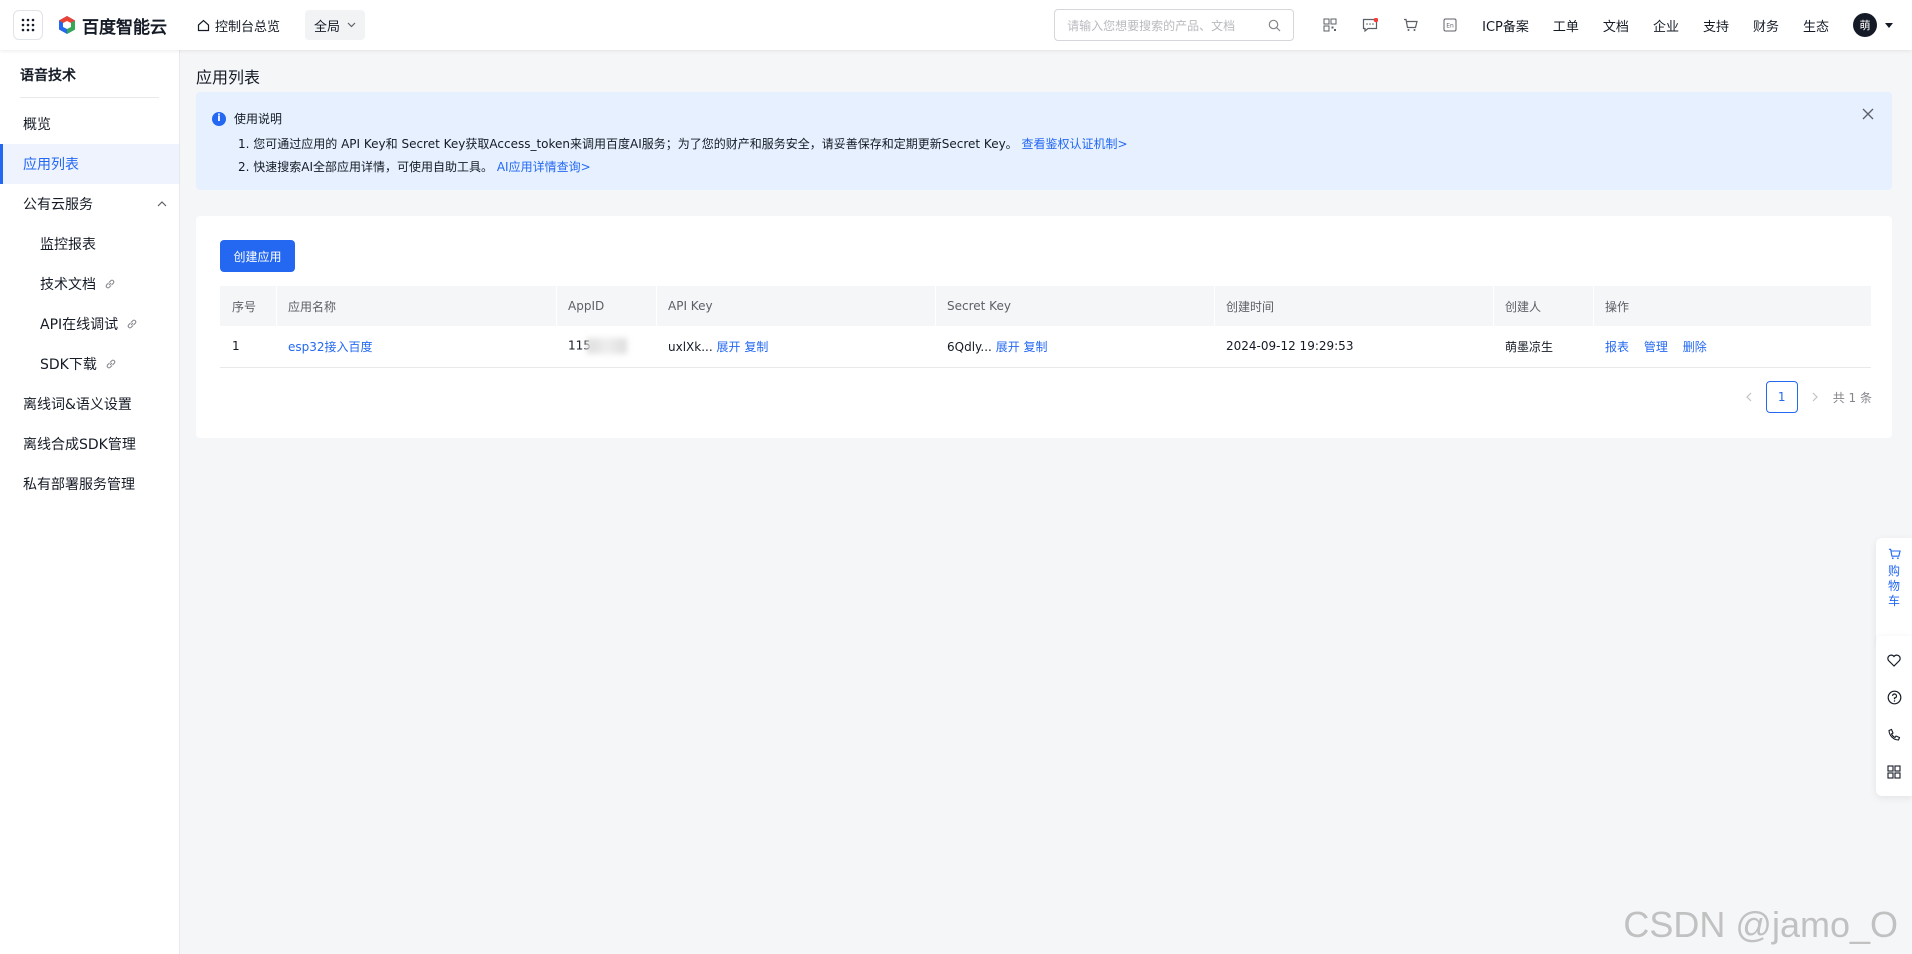 The height and width of the screenshot is (954, 1912). What do you see at coordinates (1894, 697) in the screenshot?
I see `help-icon` at bounding box center [1894, 697].